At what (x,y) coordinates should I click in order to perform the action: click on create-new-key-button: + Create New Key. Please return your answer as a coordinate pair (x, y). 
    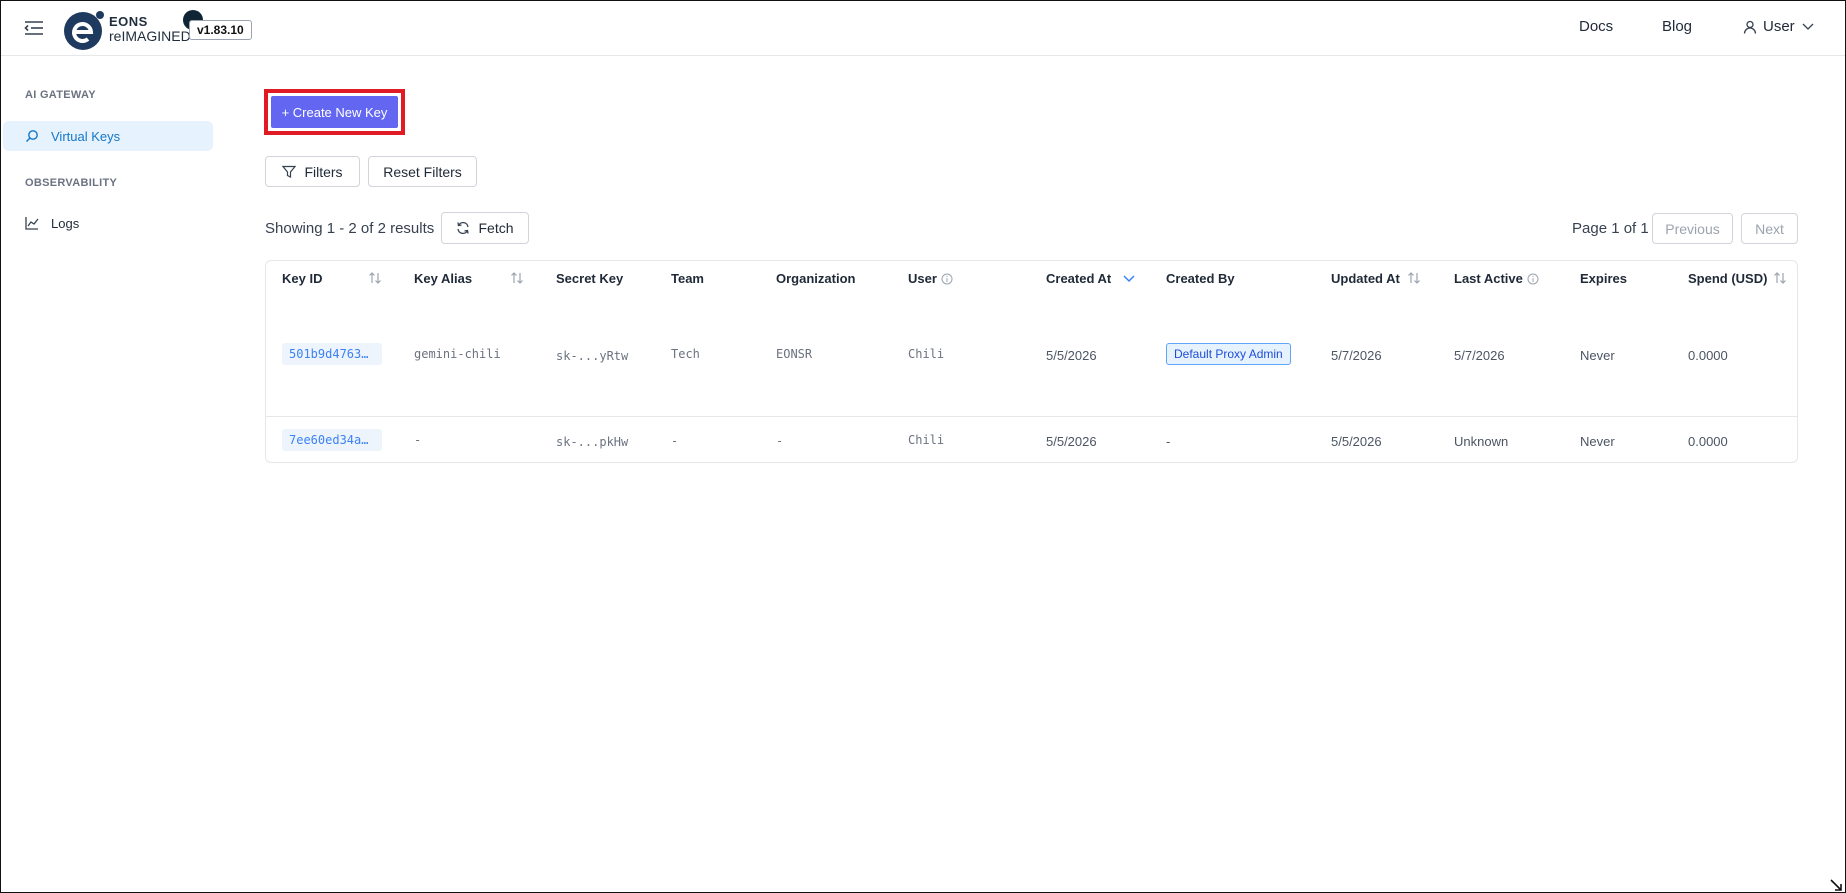
    Looking at the image, I should click on (334, 112).